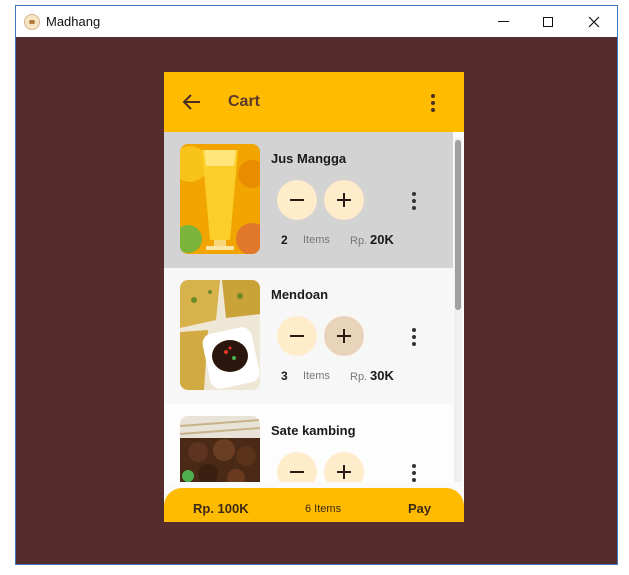 This screenshot has height=575, width=629. What do you see at coordinates (458, 225) in the screenshot?
I see `scrollbar-thumb` at bounding box center [458, 225].